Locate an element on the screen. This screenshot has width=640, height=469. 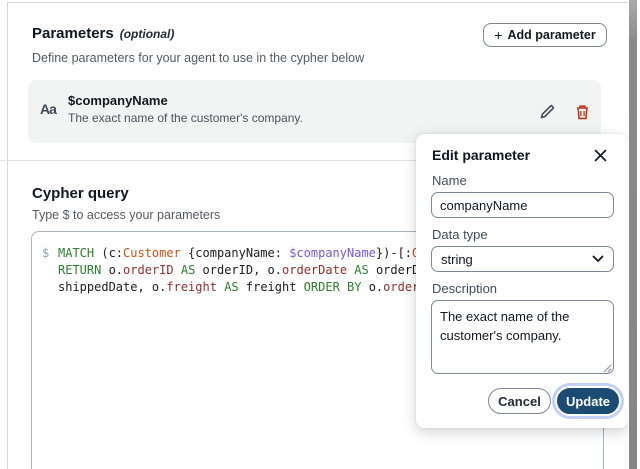
panel-left-border is located at coordinates (7, 235).